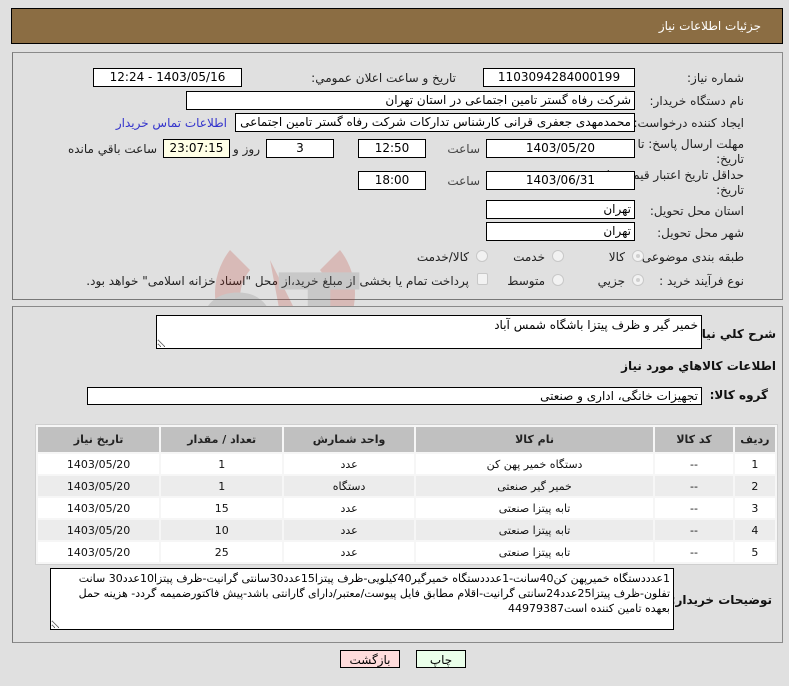  Describe the element at coordinates (349, 439) in the screenshot. I see `col-header-unit: واحد شمارش` at that location.